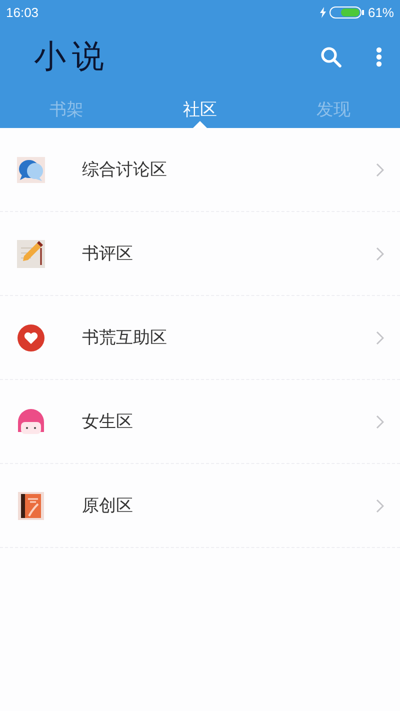 The width and height of the screenshot is (400, 711). I want to click on section-row: 原创区, so click(200, 506).